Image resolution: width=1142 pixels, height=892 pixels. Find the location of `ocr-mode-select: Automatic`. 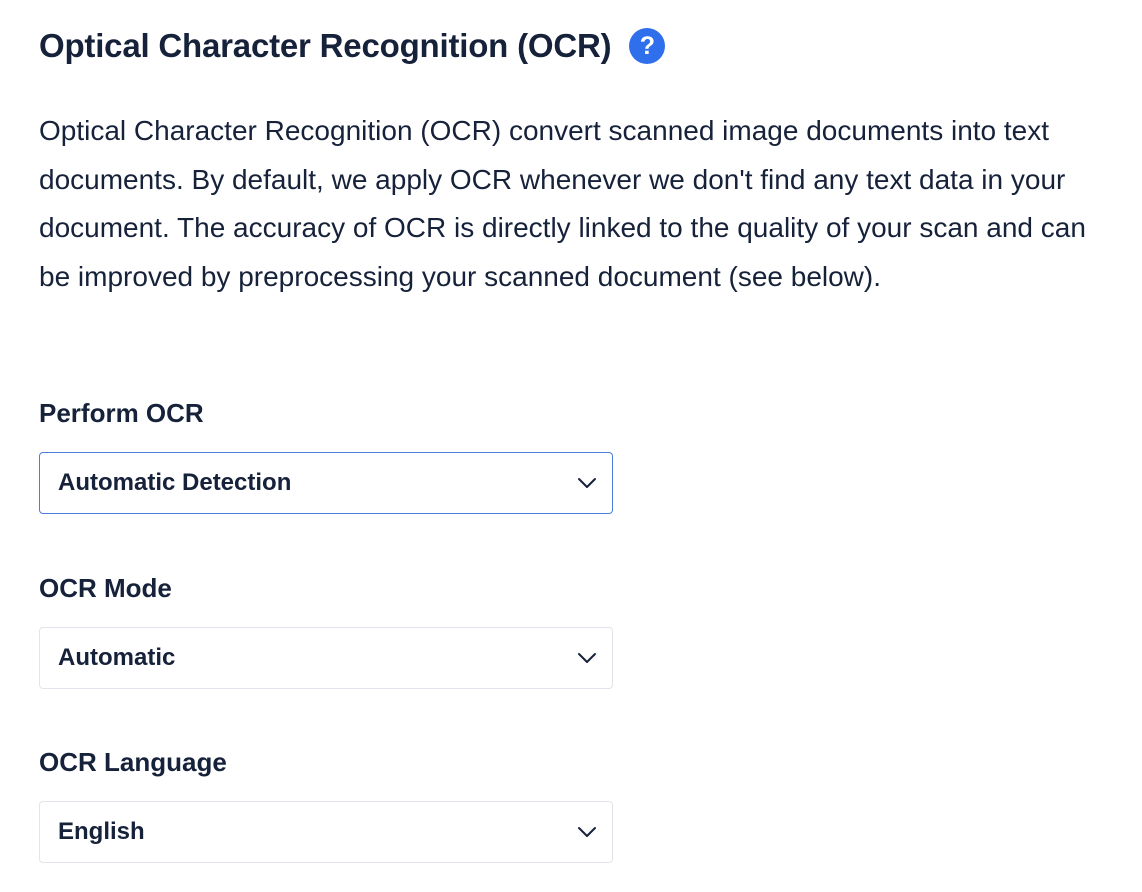

ocr-mode-select: Automatic is located at coordinates (326, 658).